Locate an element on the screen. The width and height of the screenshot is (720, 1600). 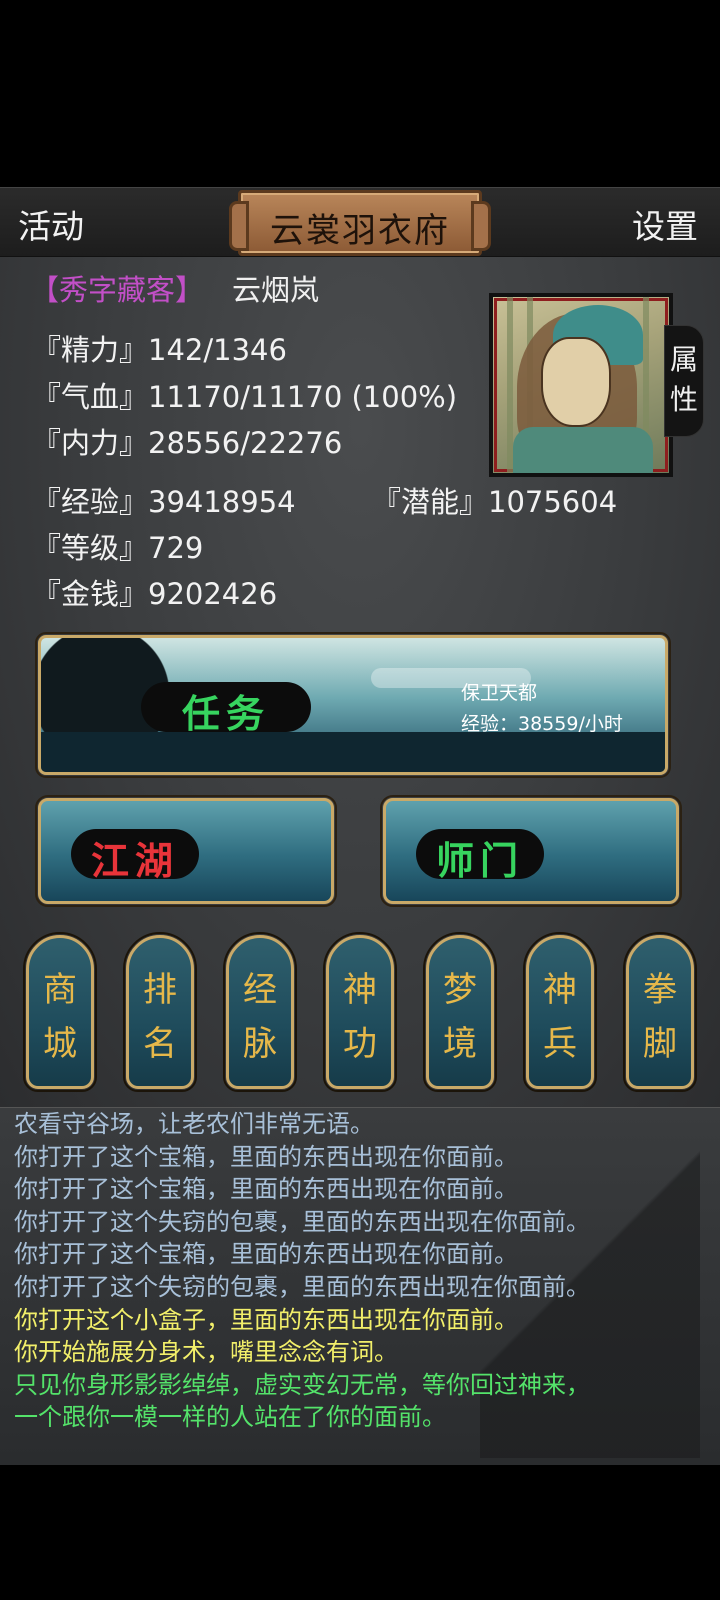
character-portrait is located at coordinates (581, 385).